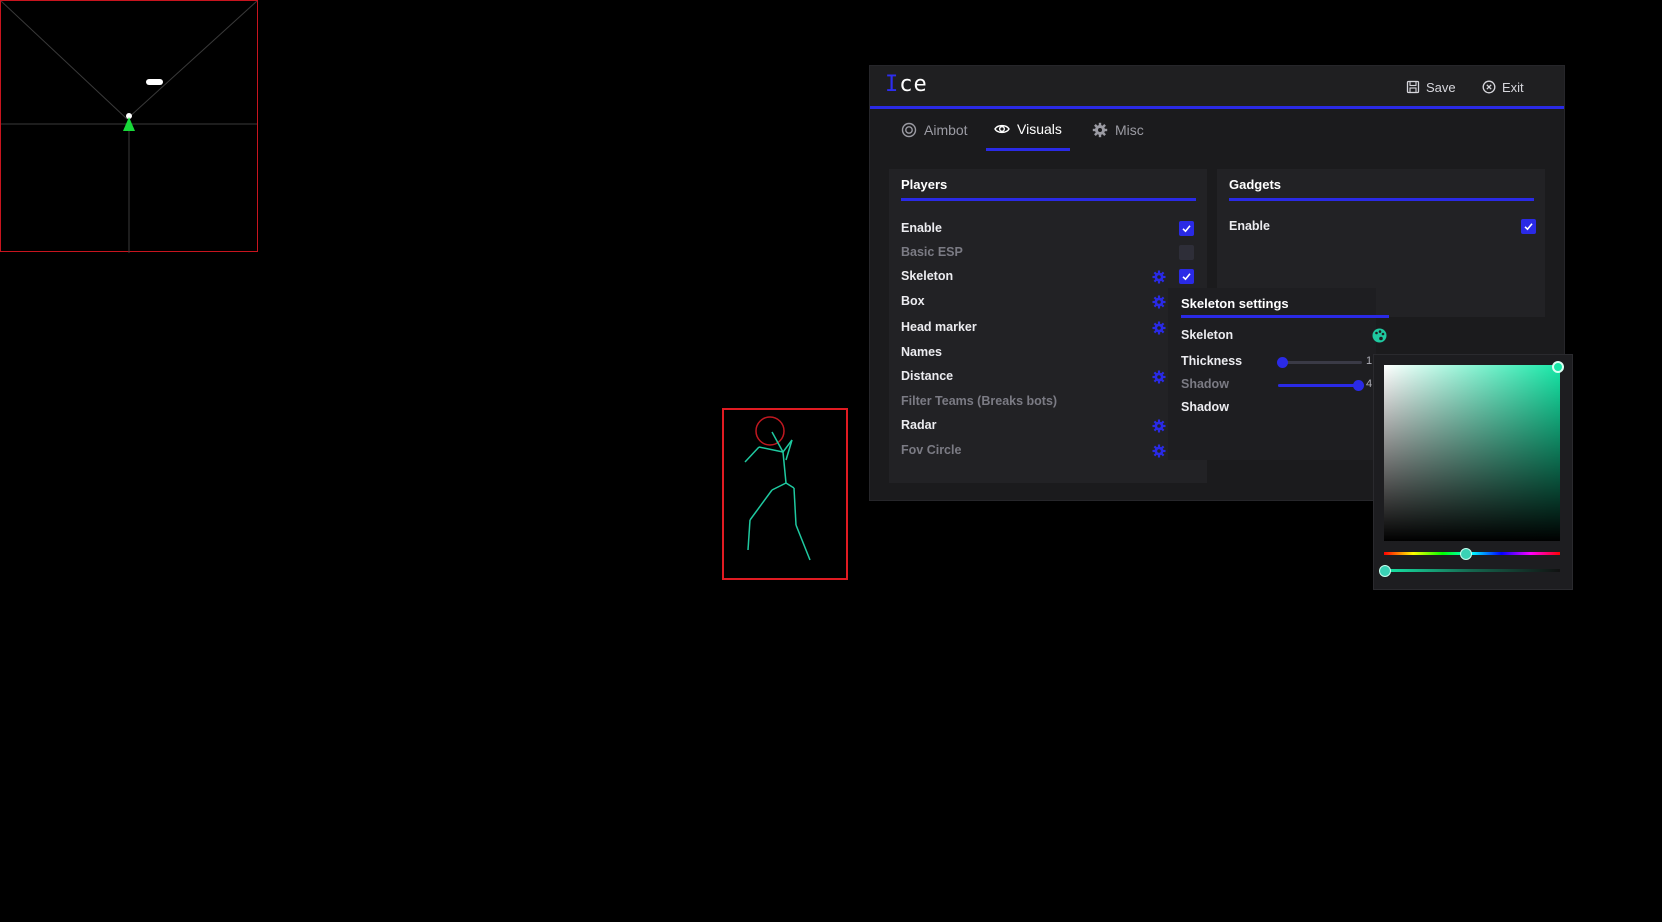 The width and height of the screenshot is (1662, 922). What do you see at coordinates (1469, 571) in the screenshot?
I see `alpha-slider` at bounding box center [1469, 571].